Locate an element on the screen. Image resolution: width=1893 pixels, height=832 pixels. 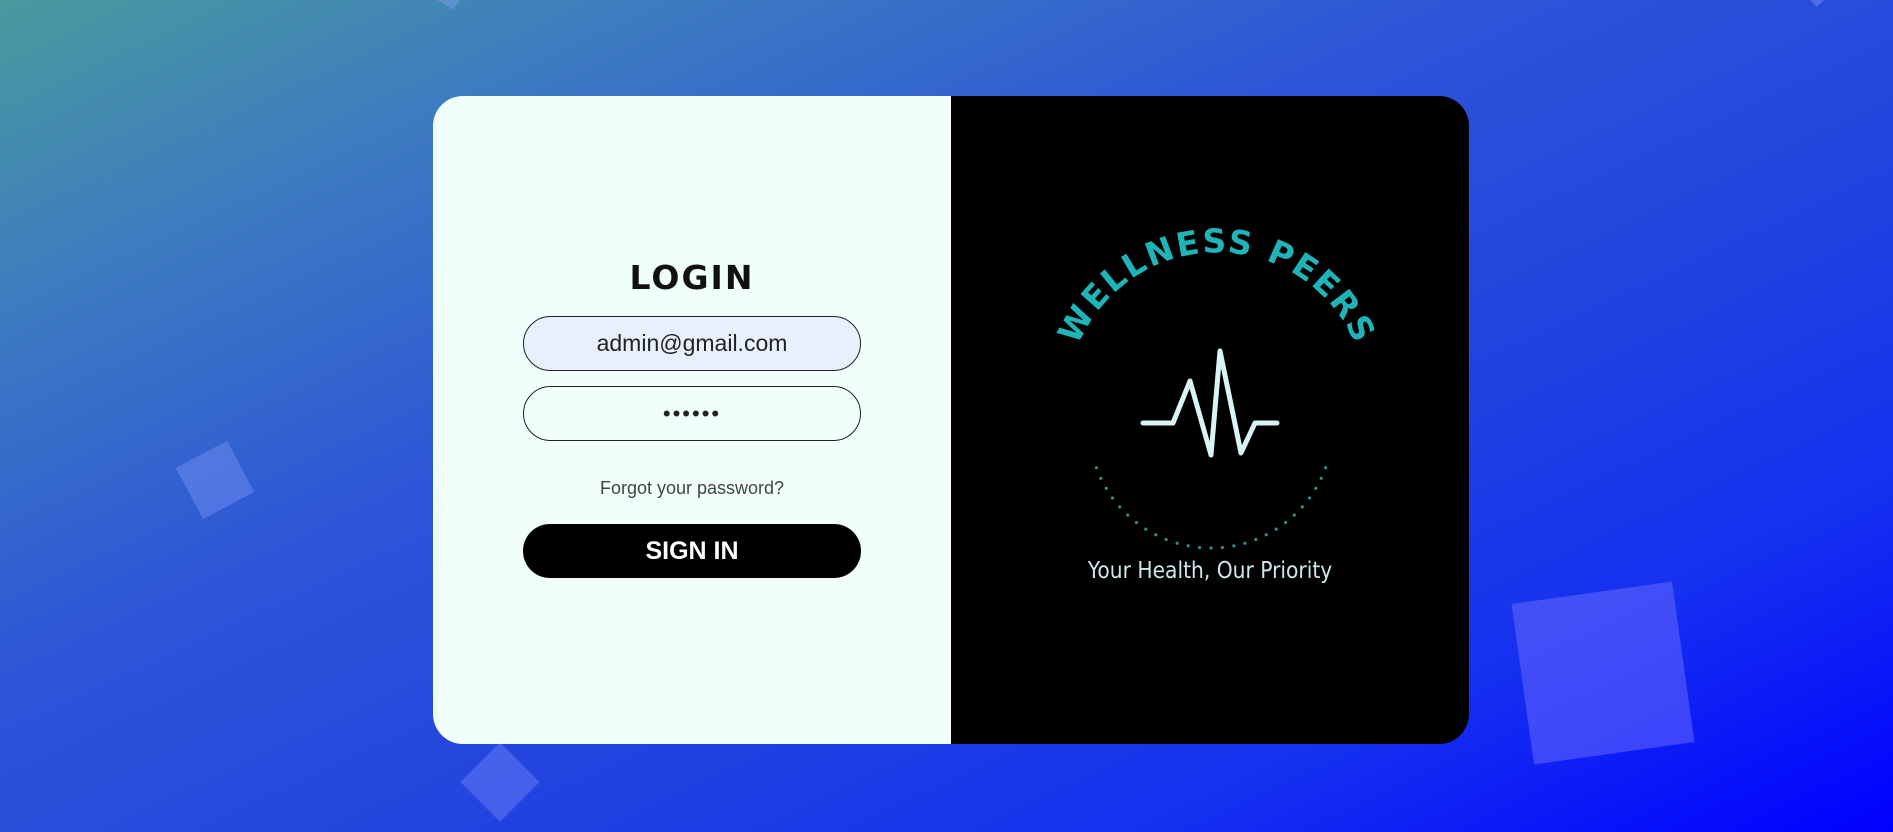
decorative-diamond is located at coordinates (500, 782).